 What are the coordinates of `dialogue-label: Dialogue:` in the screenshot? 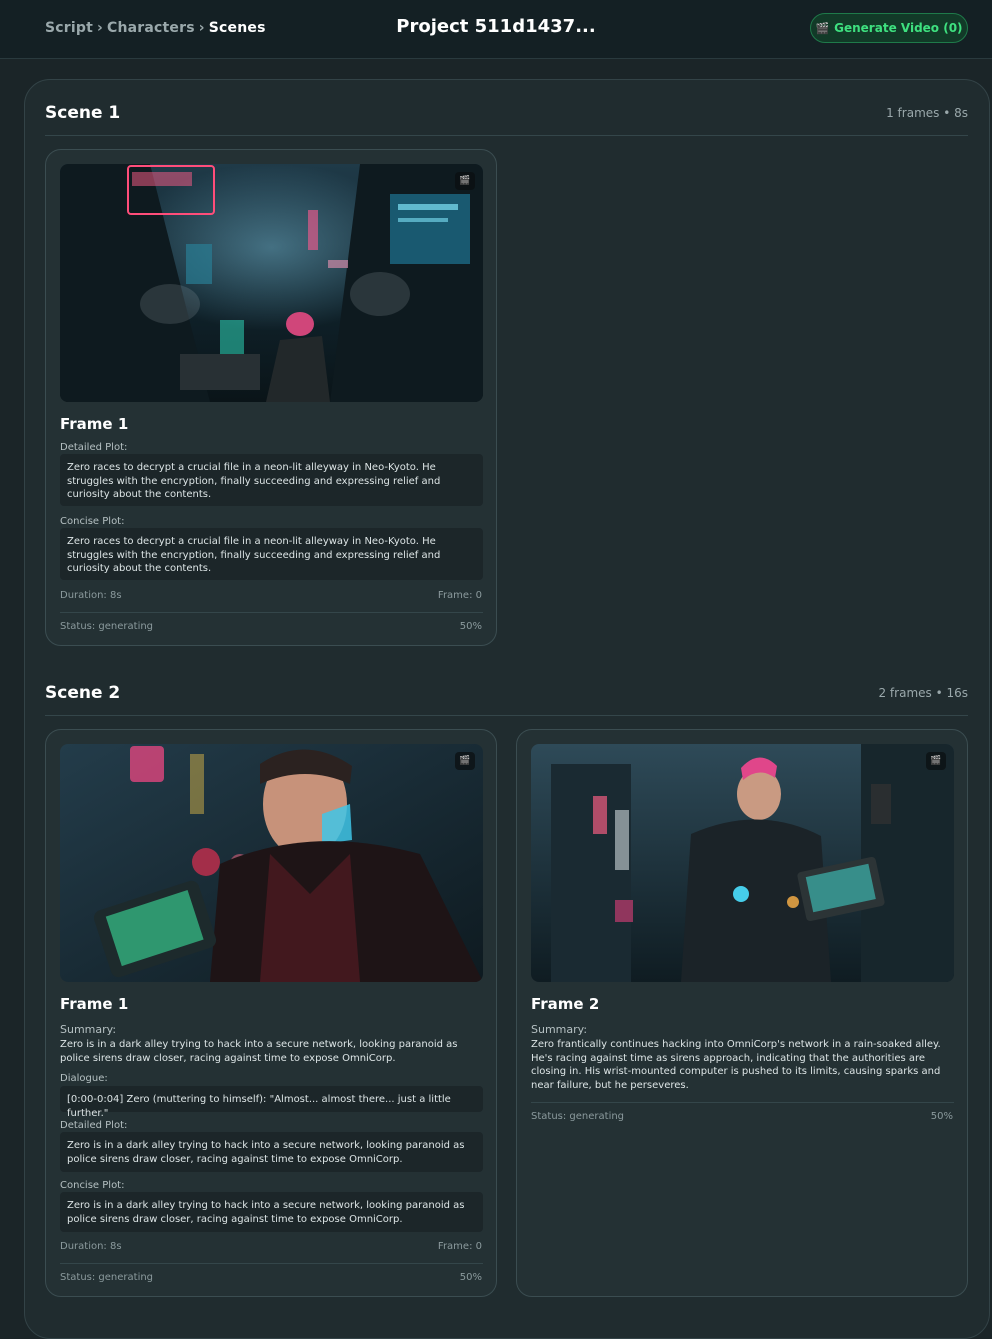 It's located at (84, 1078).